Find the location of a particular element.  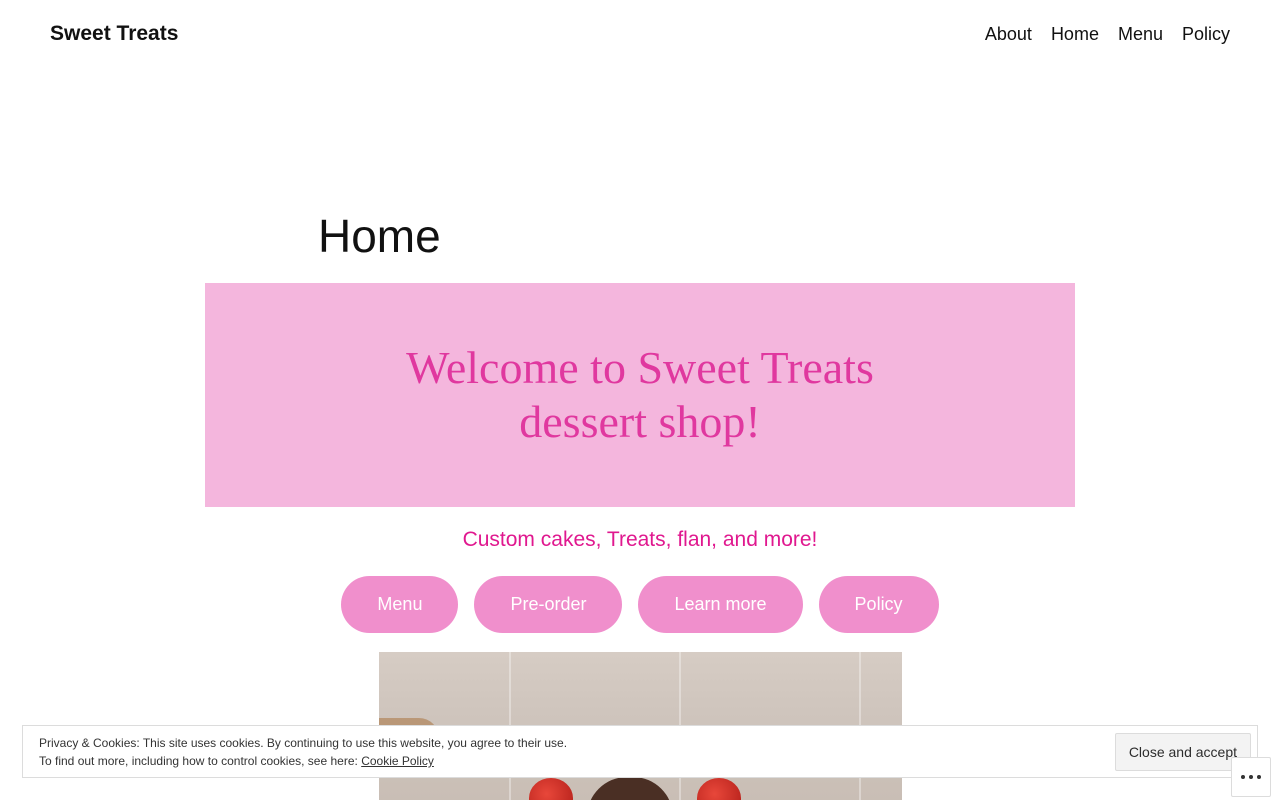

policy-button: Policy is located at coordinates (878, 604).